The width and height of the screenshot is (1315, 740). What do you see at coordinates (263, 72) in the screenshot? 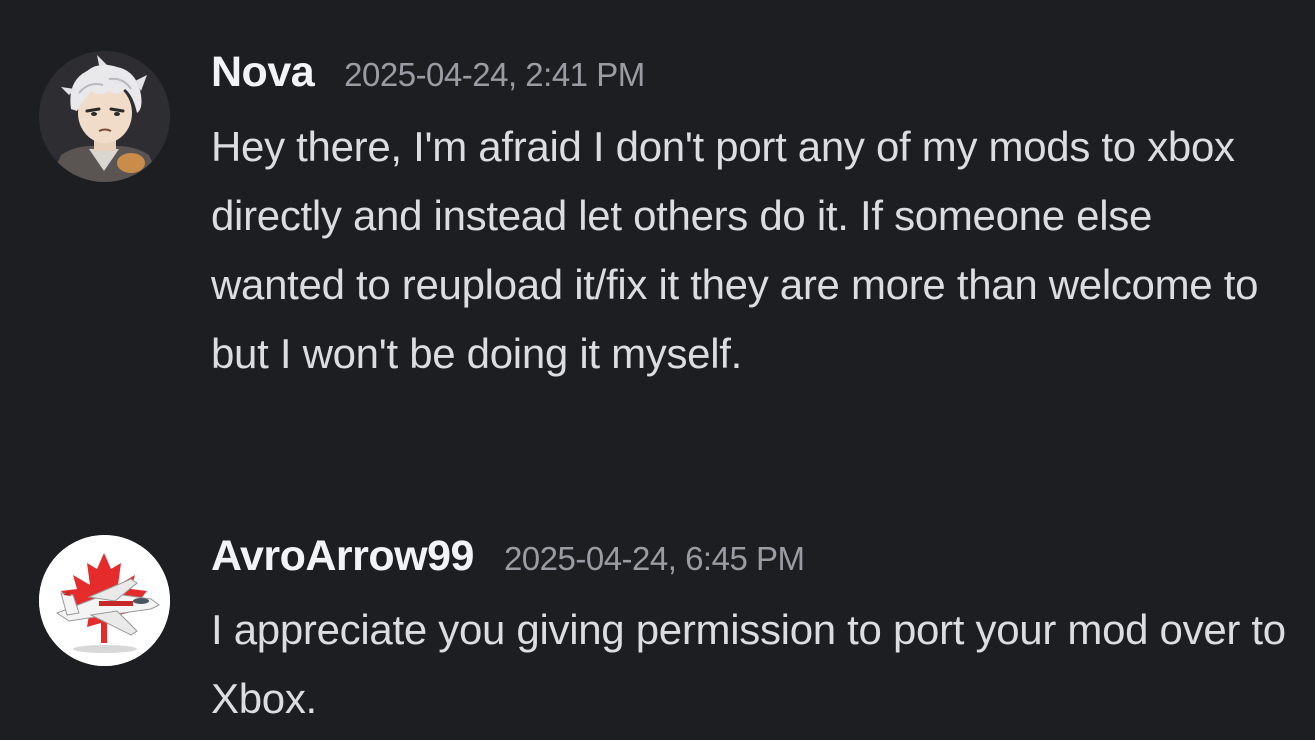
I see `username: Nova` at bounding box center [263, 72].